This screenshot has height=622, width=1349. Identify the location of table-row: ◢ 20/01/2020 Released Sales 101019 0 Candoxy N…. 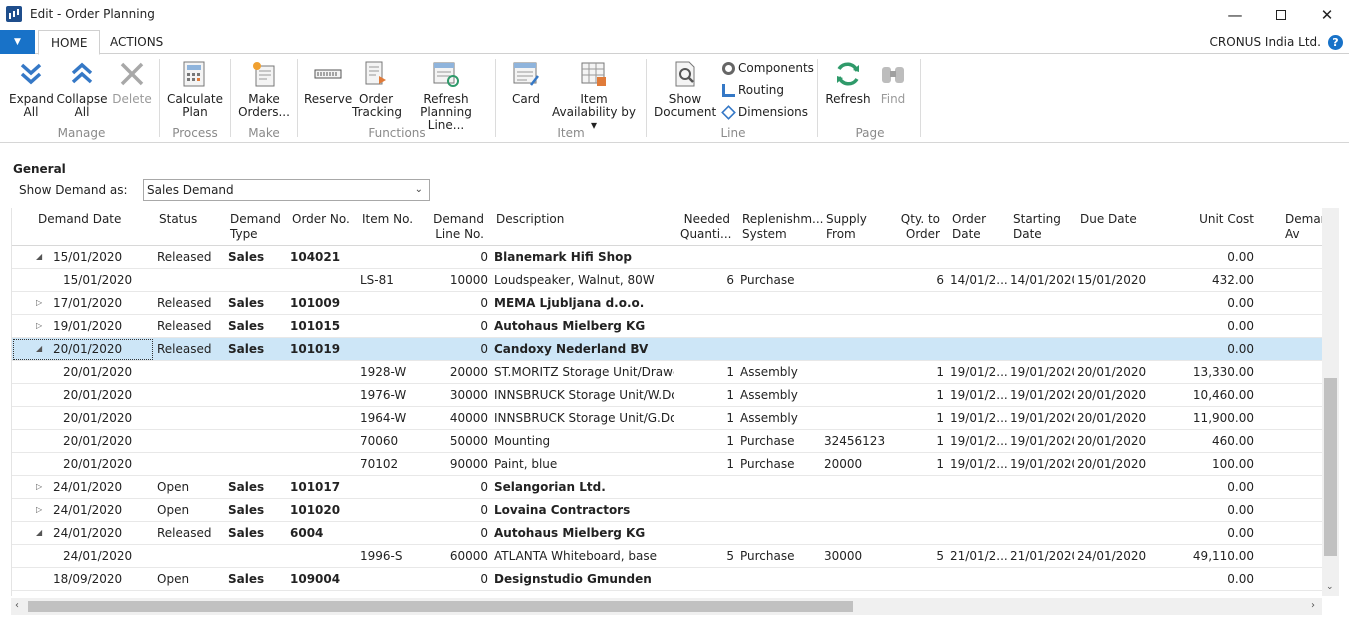
(667, 349).